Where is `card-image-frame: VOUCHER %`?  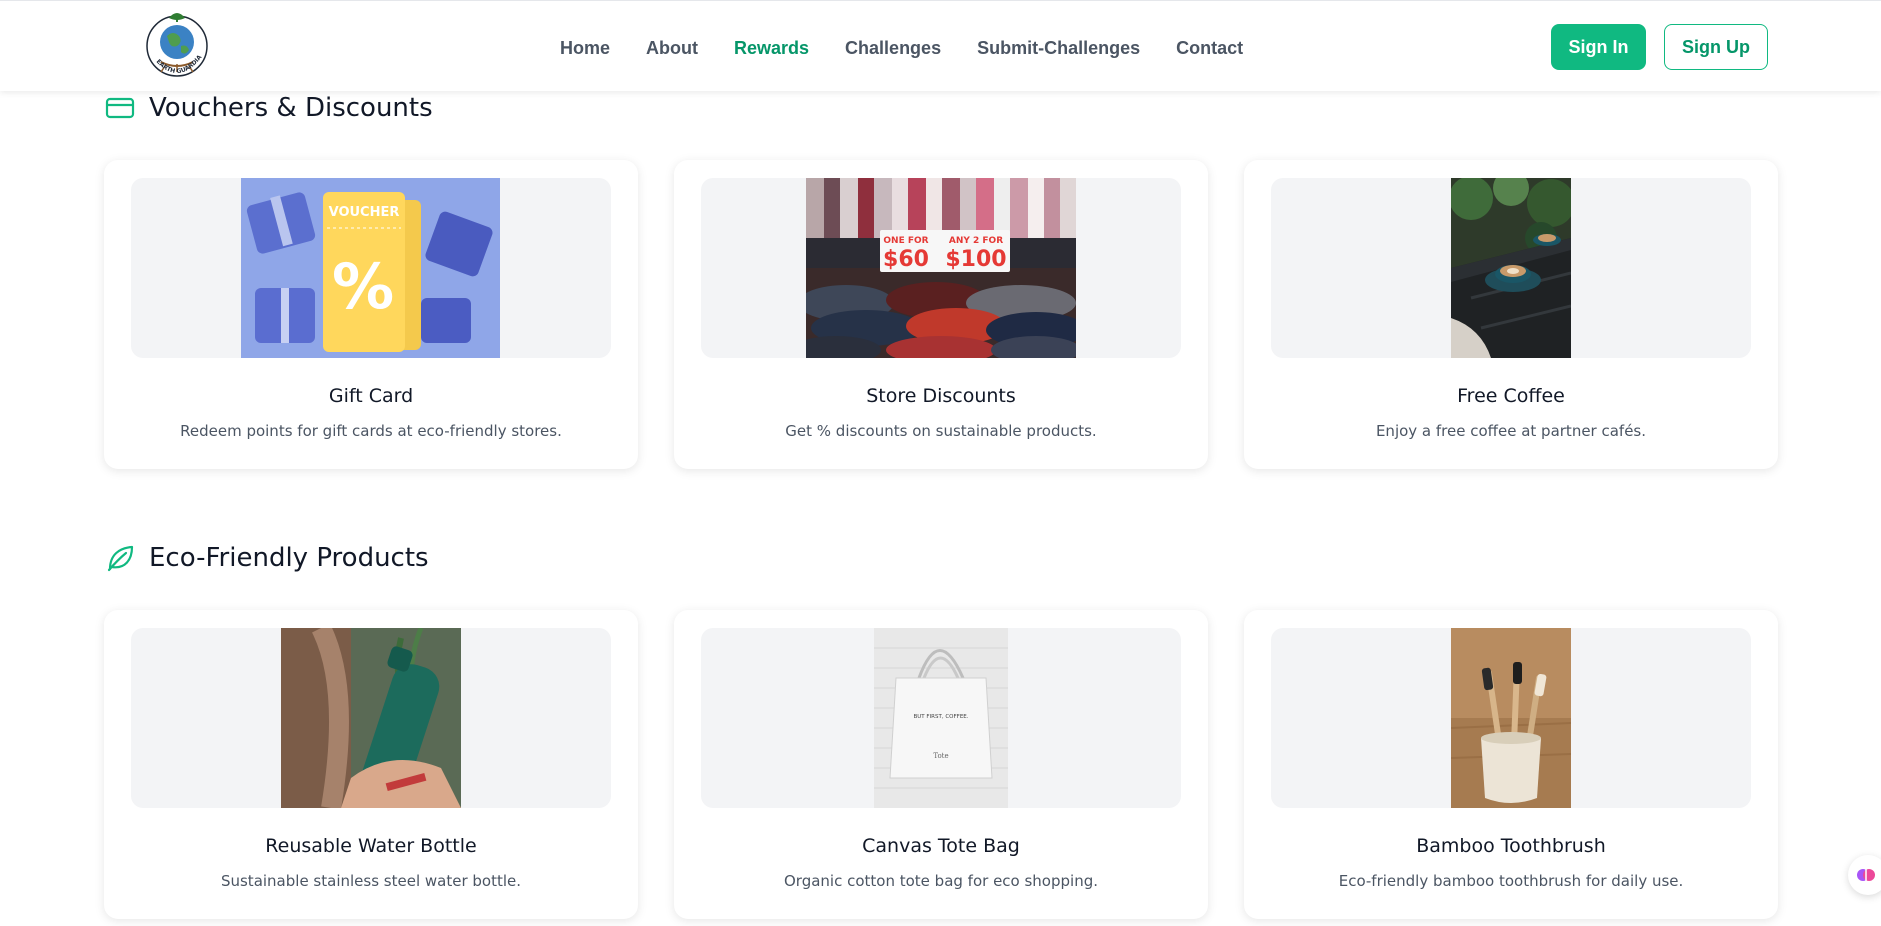 card-image-frame: VOUCHER % is located at coordinates (371, 268).